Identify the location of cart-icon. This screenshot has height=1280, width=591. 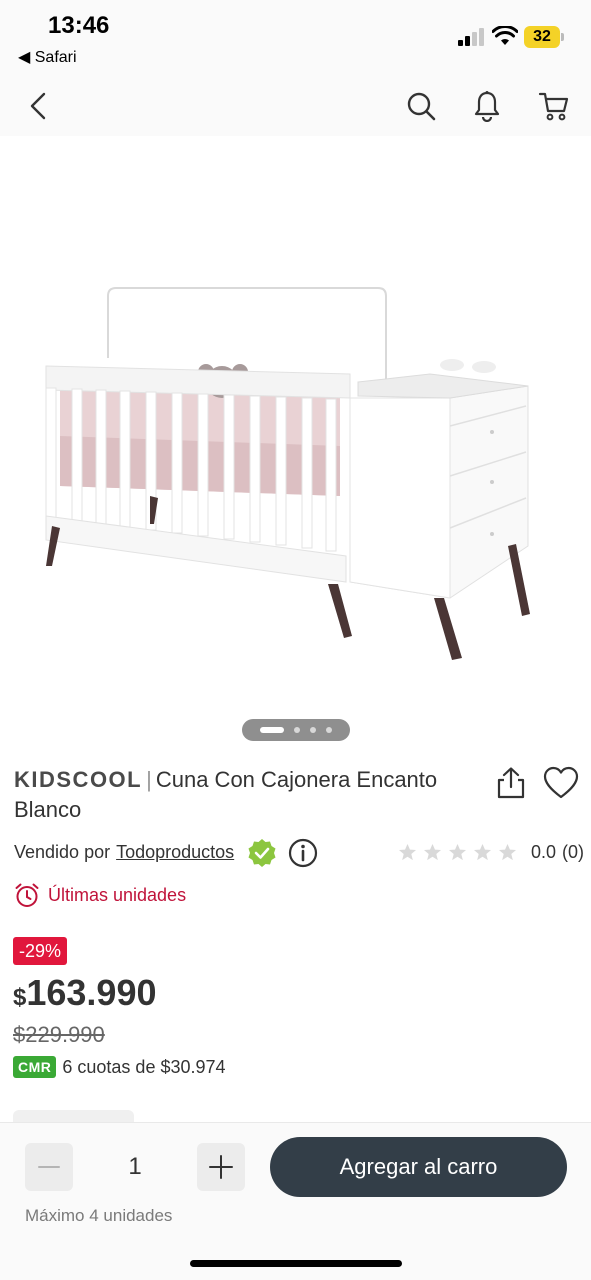
(553, 106).